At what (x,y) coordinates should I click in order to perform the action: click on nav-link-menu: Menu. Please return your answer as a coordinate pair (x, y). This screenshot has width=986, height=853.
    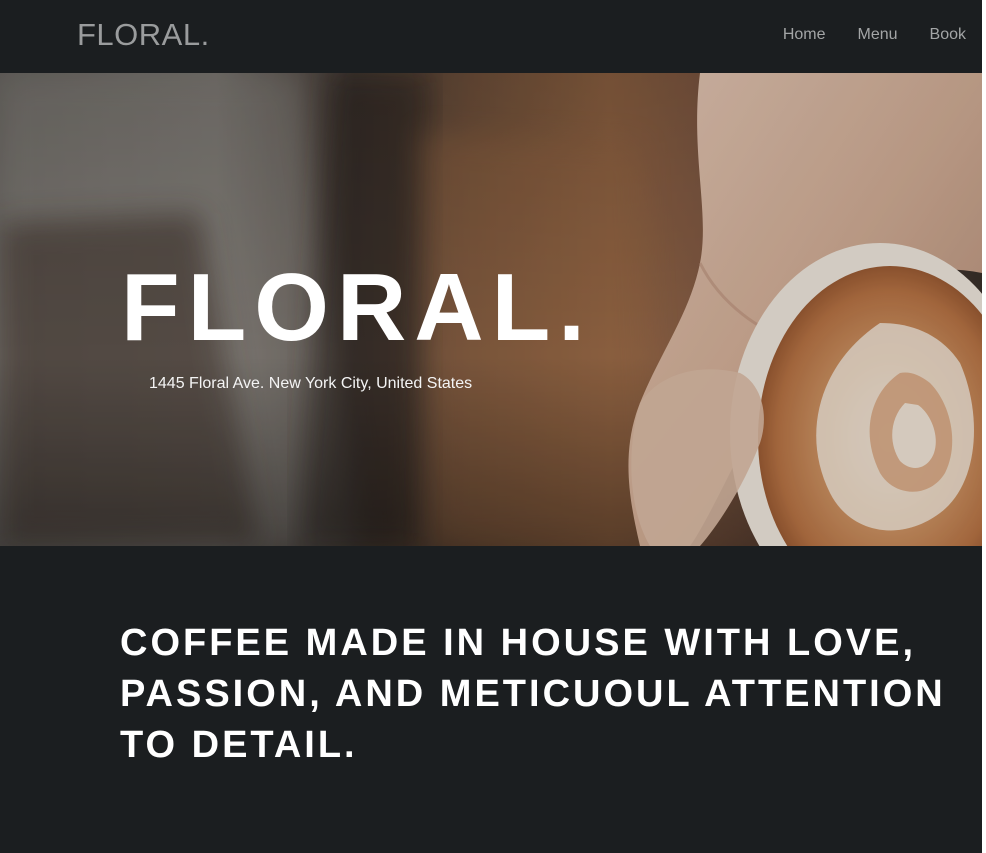
    Looking at the image, I should click on (878, 35).